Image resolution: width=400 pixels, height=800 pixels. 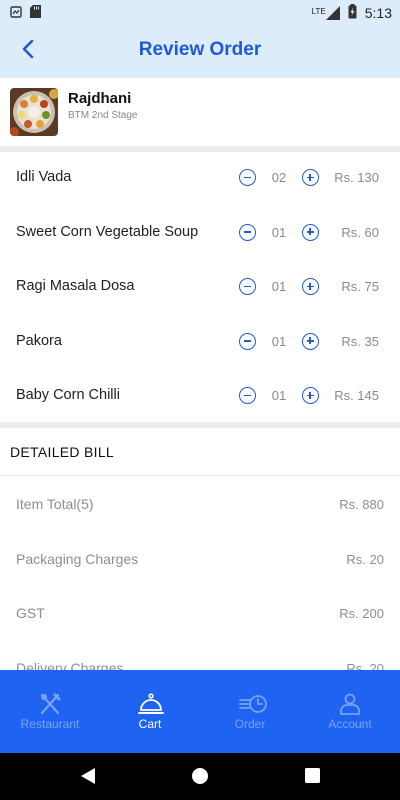 I want to click on item-name: Idli Vada, so click(x=44, y=177).